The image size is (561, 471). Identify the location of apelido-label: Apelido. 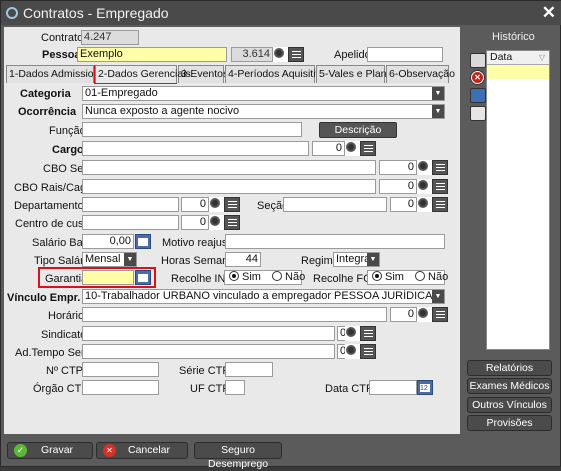
(352, 55).